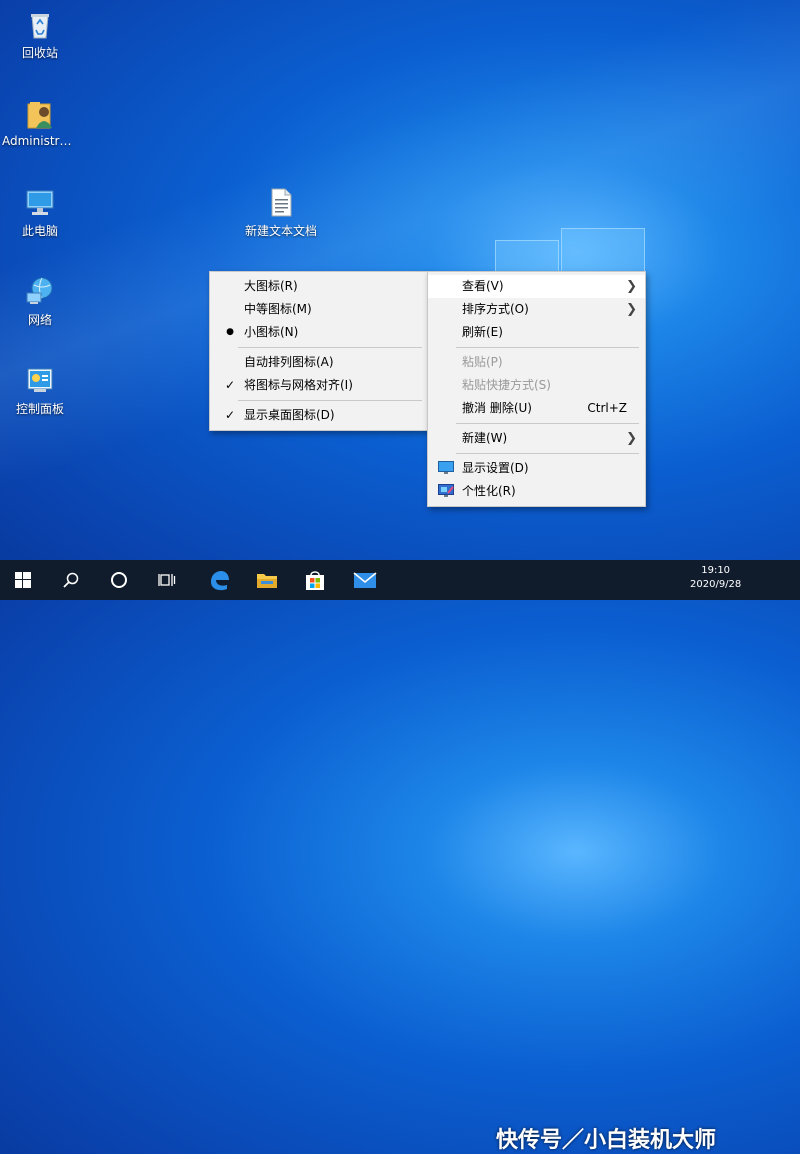 The image size is (800, 1154). Describe the element at coordinates (536, 408) in the screenshot. I see `menu-item-undo-delete: 撤消 删除(U) Ctrl+Z` at that location.